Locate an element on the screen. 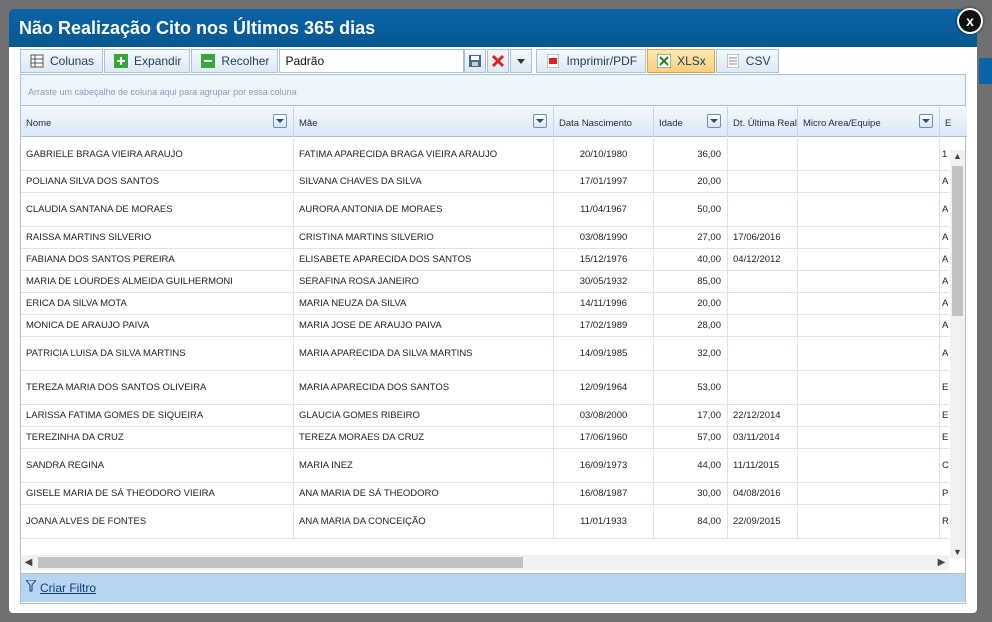 The image size is (992, 622). table-cell-idade: 40,00 is located at coordinates (691, 259).